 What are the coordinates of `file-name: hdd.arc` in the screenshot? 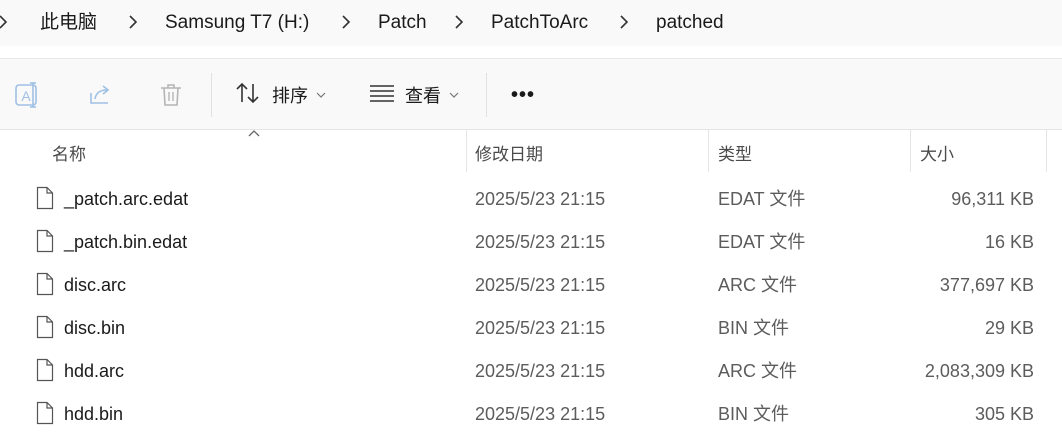 It's located at (94, 371).